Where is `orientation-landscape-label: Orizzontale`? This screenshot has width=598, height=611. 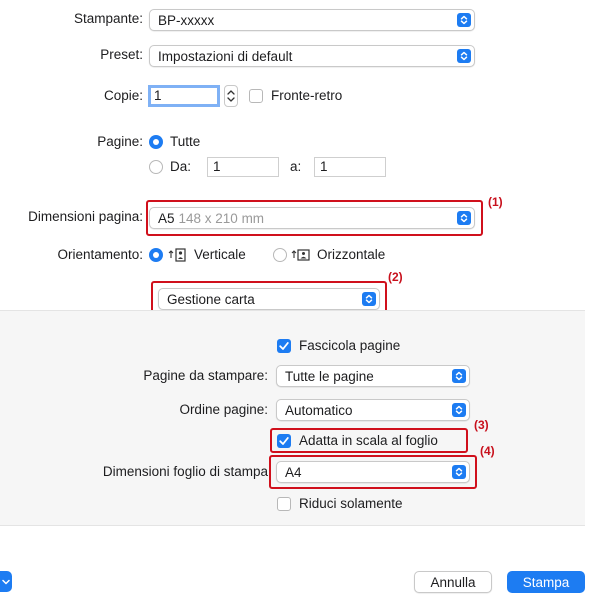 orientation-landscape-label: Orizzontale is located at coordinates (351, 254).